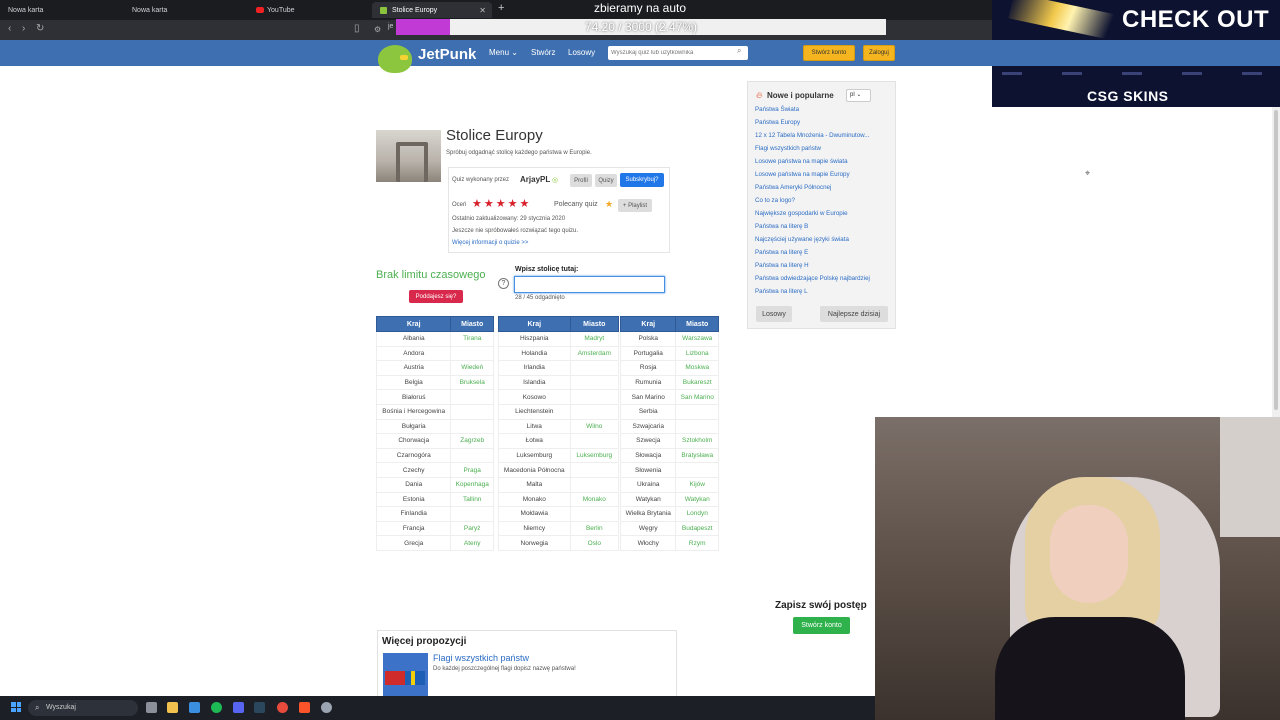 This screenshot has height=720, width=1280. I want to click on search-input, so click(678, 53).